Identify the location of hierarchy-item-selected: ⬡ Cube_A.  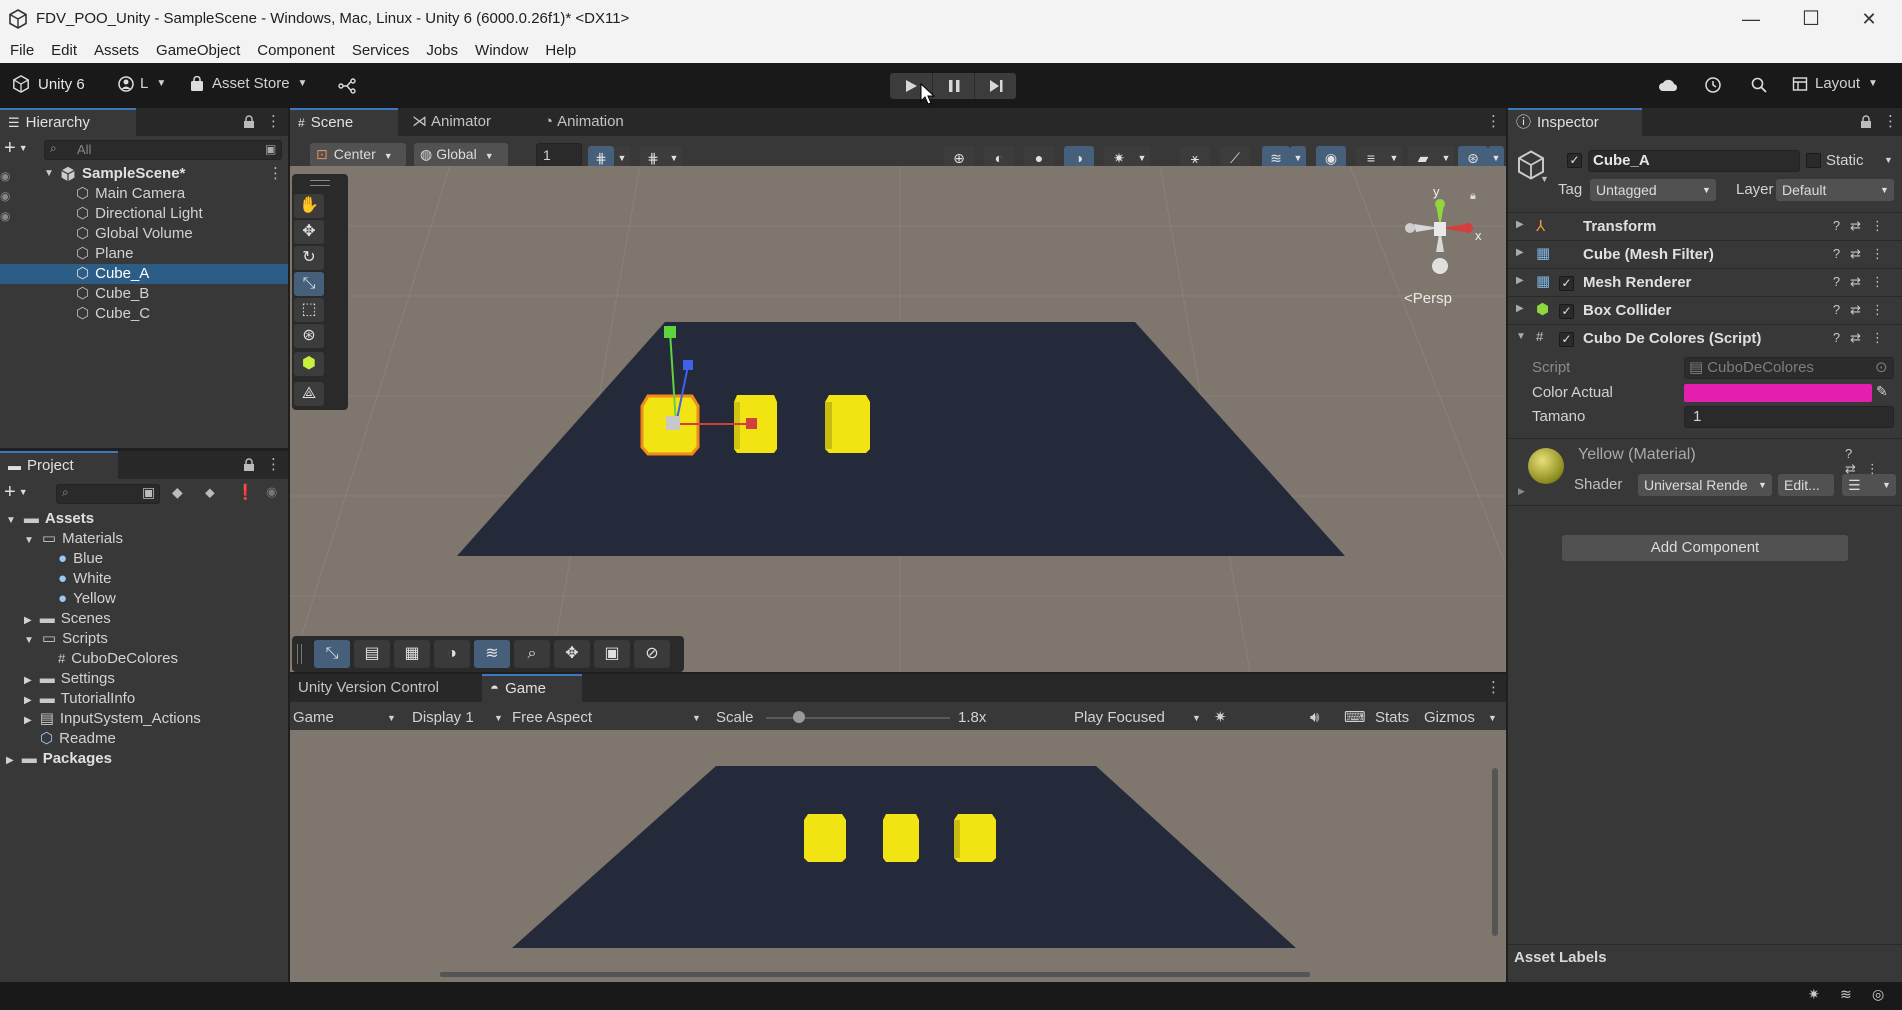
(144, 274).